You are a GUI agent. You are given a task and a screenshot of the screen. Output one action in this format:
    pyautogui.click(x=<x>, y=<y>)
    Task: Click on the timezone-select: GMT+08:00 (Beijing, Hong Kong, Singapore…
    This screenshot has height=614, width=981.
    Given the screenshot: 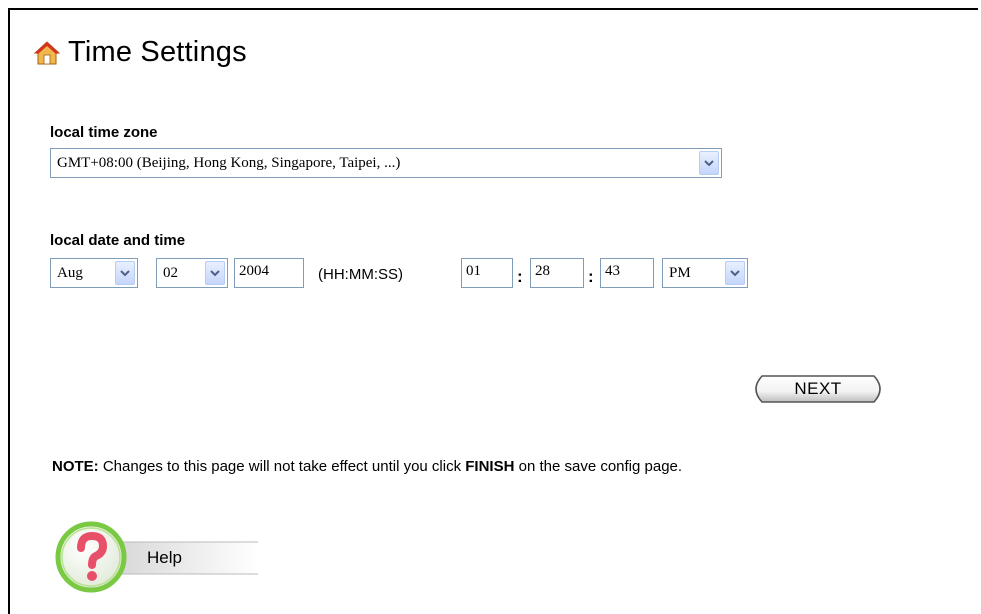 What is the action you would take?
    pyautogui.click(x=386, y=163)
    